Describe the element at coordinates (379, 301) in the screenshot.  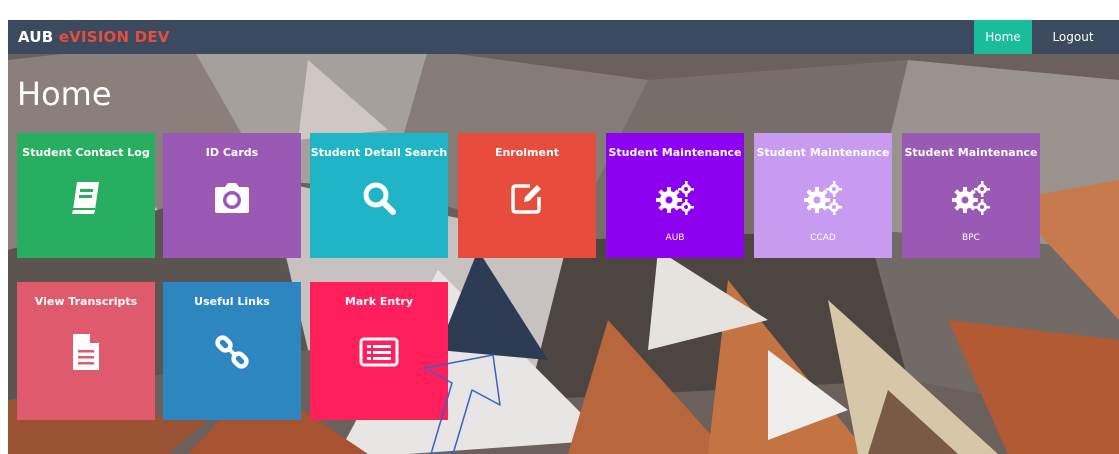
I see `tile-label: Mark Entry` at that location.